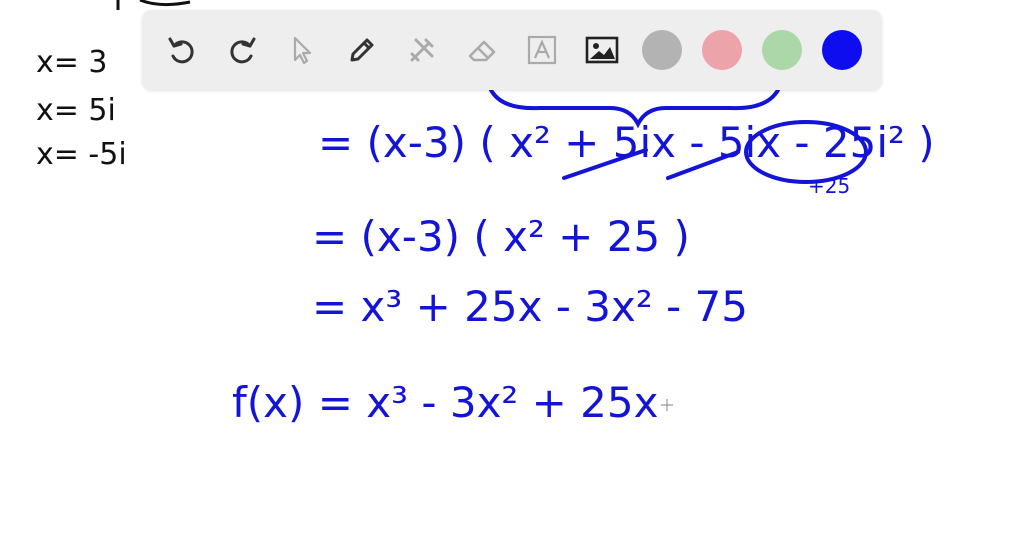 This screenshot has width=1024, height=560. I want to click on drawing-toolbar, so click(512, 50).